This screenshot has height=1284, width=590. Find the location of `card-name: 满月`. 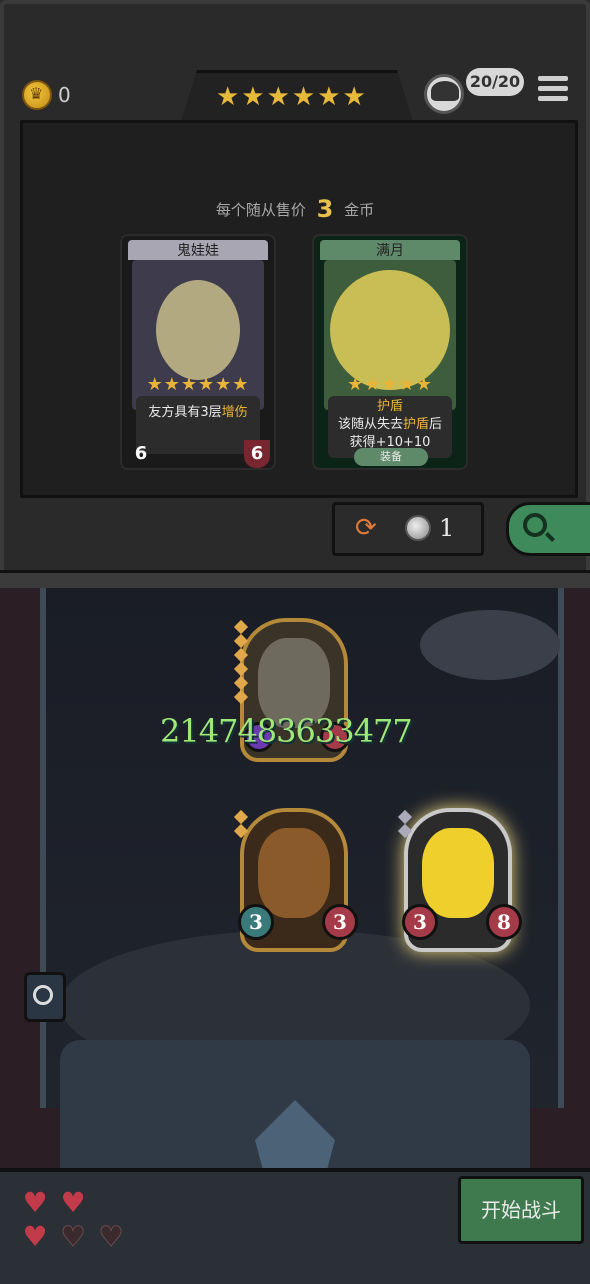

card-name: 满月 is located at coordinates (390, 250).